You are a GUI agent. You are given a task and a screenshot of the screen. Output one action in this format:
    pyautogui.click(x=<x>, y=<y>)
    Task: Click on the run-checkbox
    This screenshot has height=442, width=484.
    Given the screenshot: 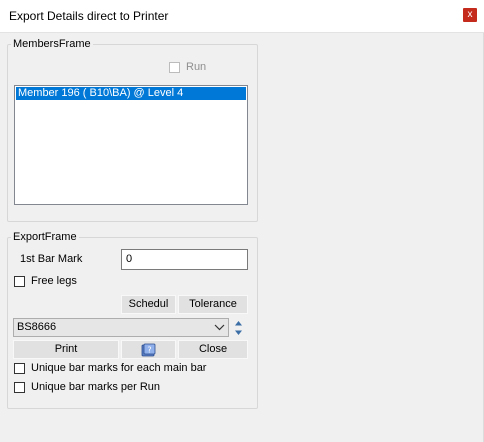 What is the action you would take?
    pyautogui.click(x=174, y=67)
    